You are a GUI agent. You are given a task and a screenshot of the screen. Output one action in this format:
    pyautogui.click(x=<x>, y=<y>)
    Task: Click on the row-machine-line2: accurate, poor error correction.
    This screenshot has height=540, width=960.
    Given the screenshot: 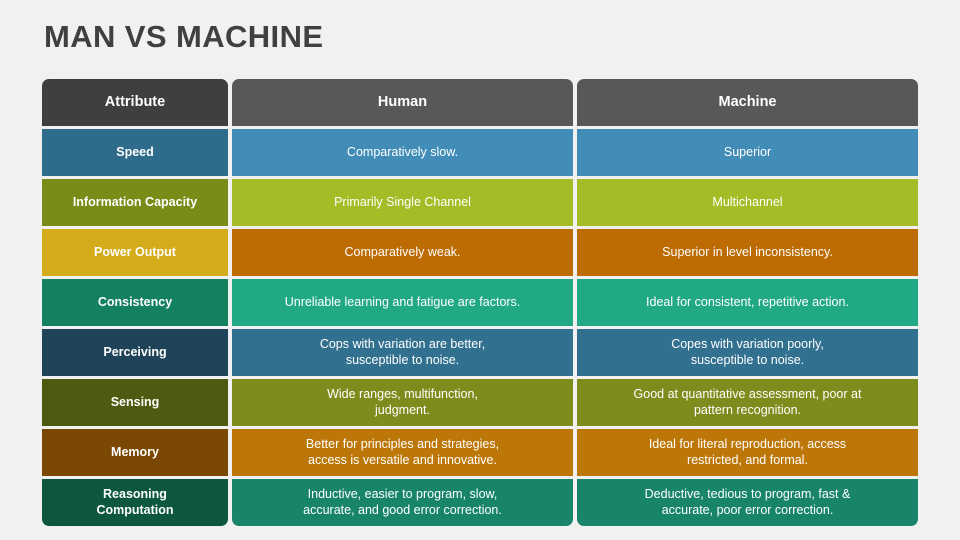 What is the action you would take?
    pyautogui.click(x=747, y=509)
    